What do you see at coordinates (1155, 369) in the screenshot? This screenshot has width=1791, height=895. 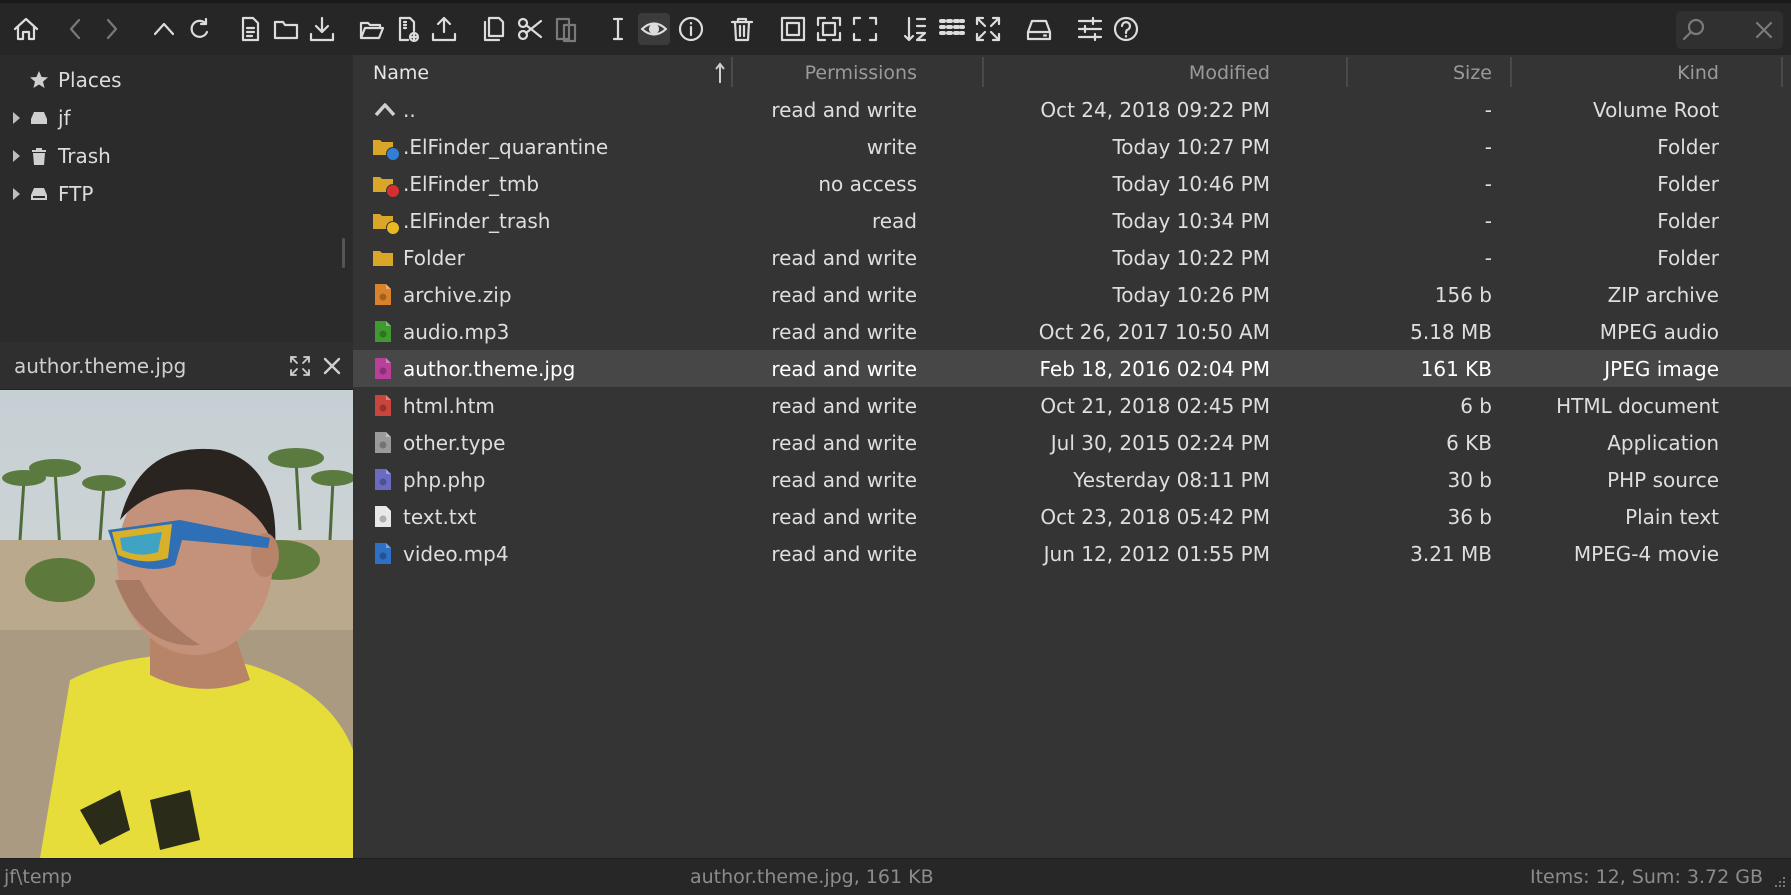 I see `file-modified: Feb 18, 2016 02:04 PM` at bounding box center [1155, 369].